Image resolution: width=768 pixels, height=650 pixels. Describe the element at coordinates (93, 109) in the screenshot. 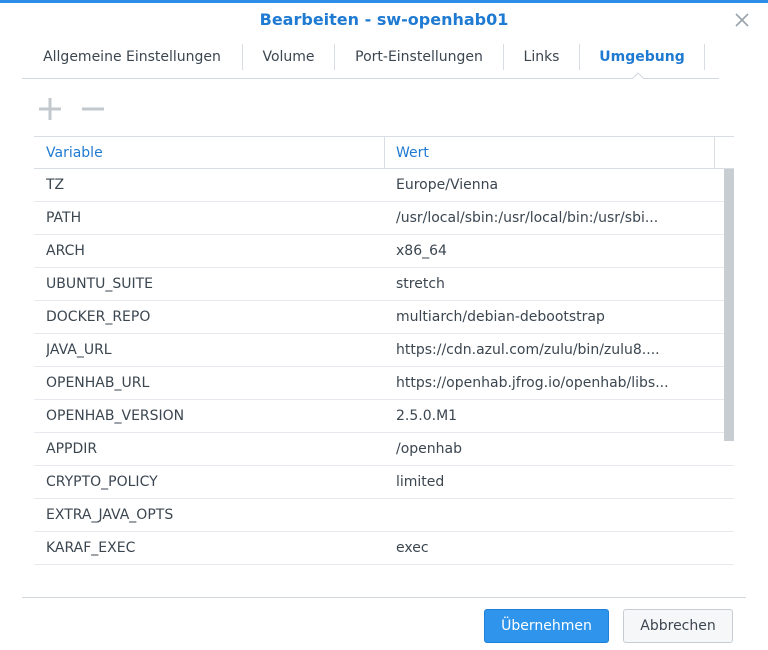

I see `minus-icon` at that location.